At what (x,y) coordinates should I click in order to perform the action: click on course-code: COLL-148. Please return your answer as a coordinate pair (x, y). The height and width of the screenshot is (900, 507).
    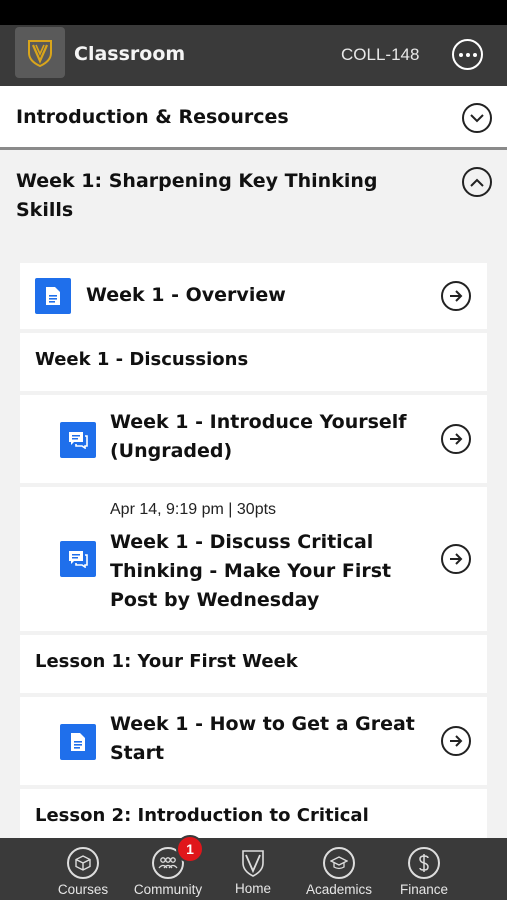
    Looking at the image, I should click on (380, 54).